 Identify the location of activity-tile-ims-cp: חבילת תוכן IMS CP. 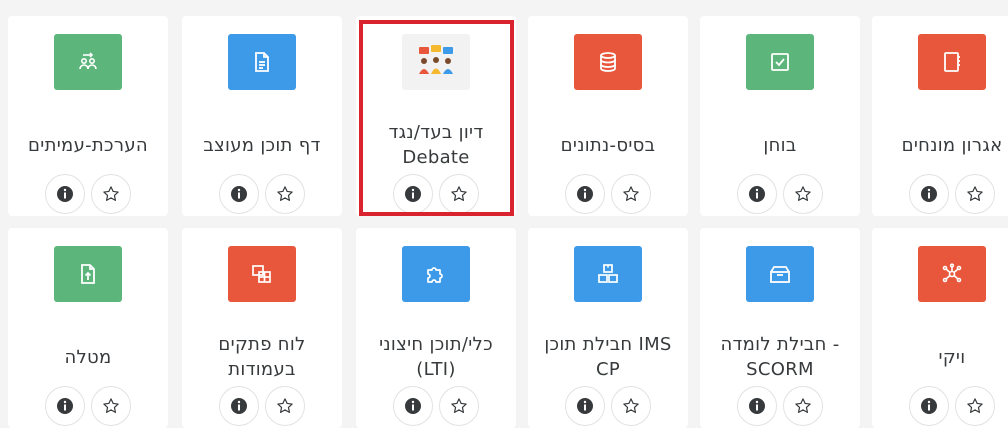
(608, 328).